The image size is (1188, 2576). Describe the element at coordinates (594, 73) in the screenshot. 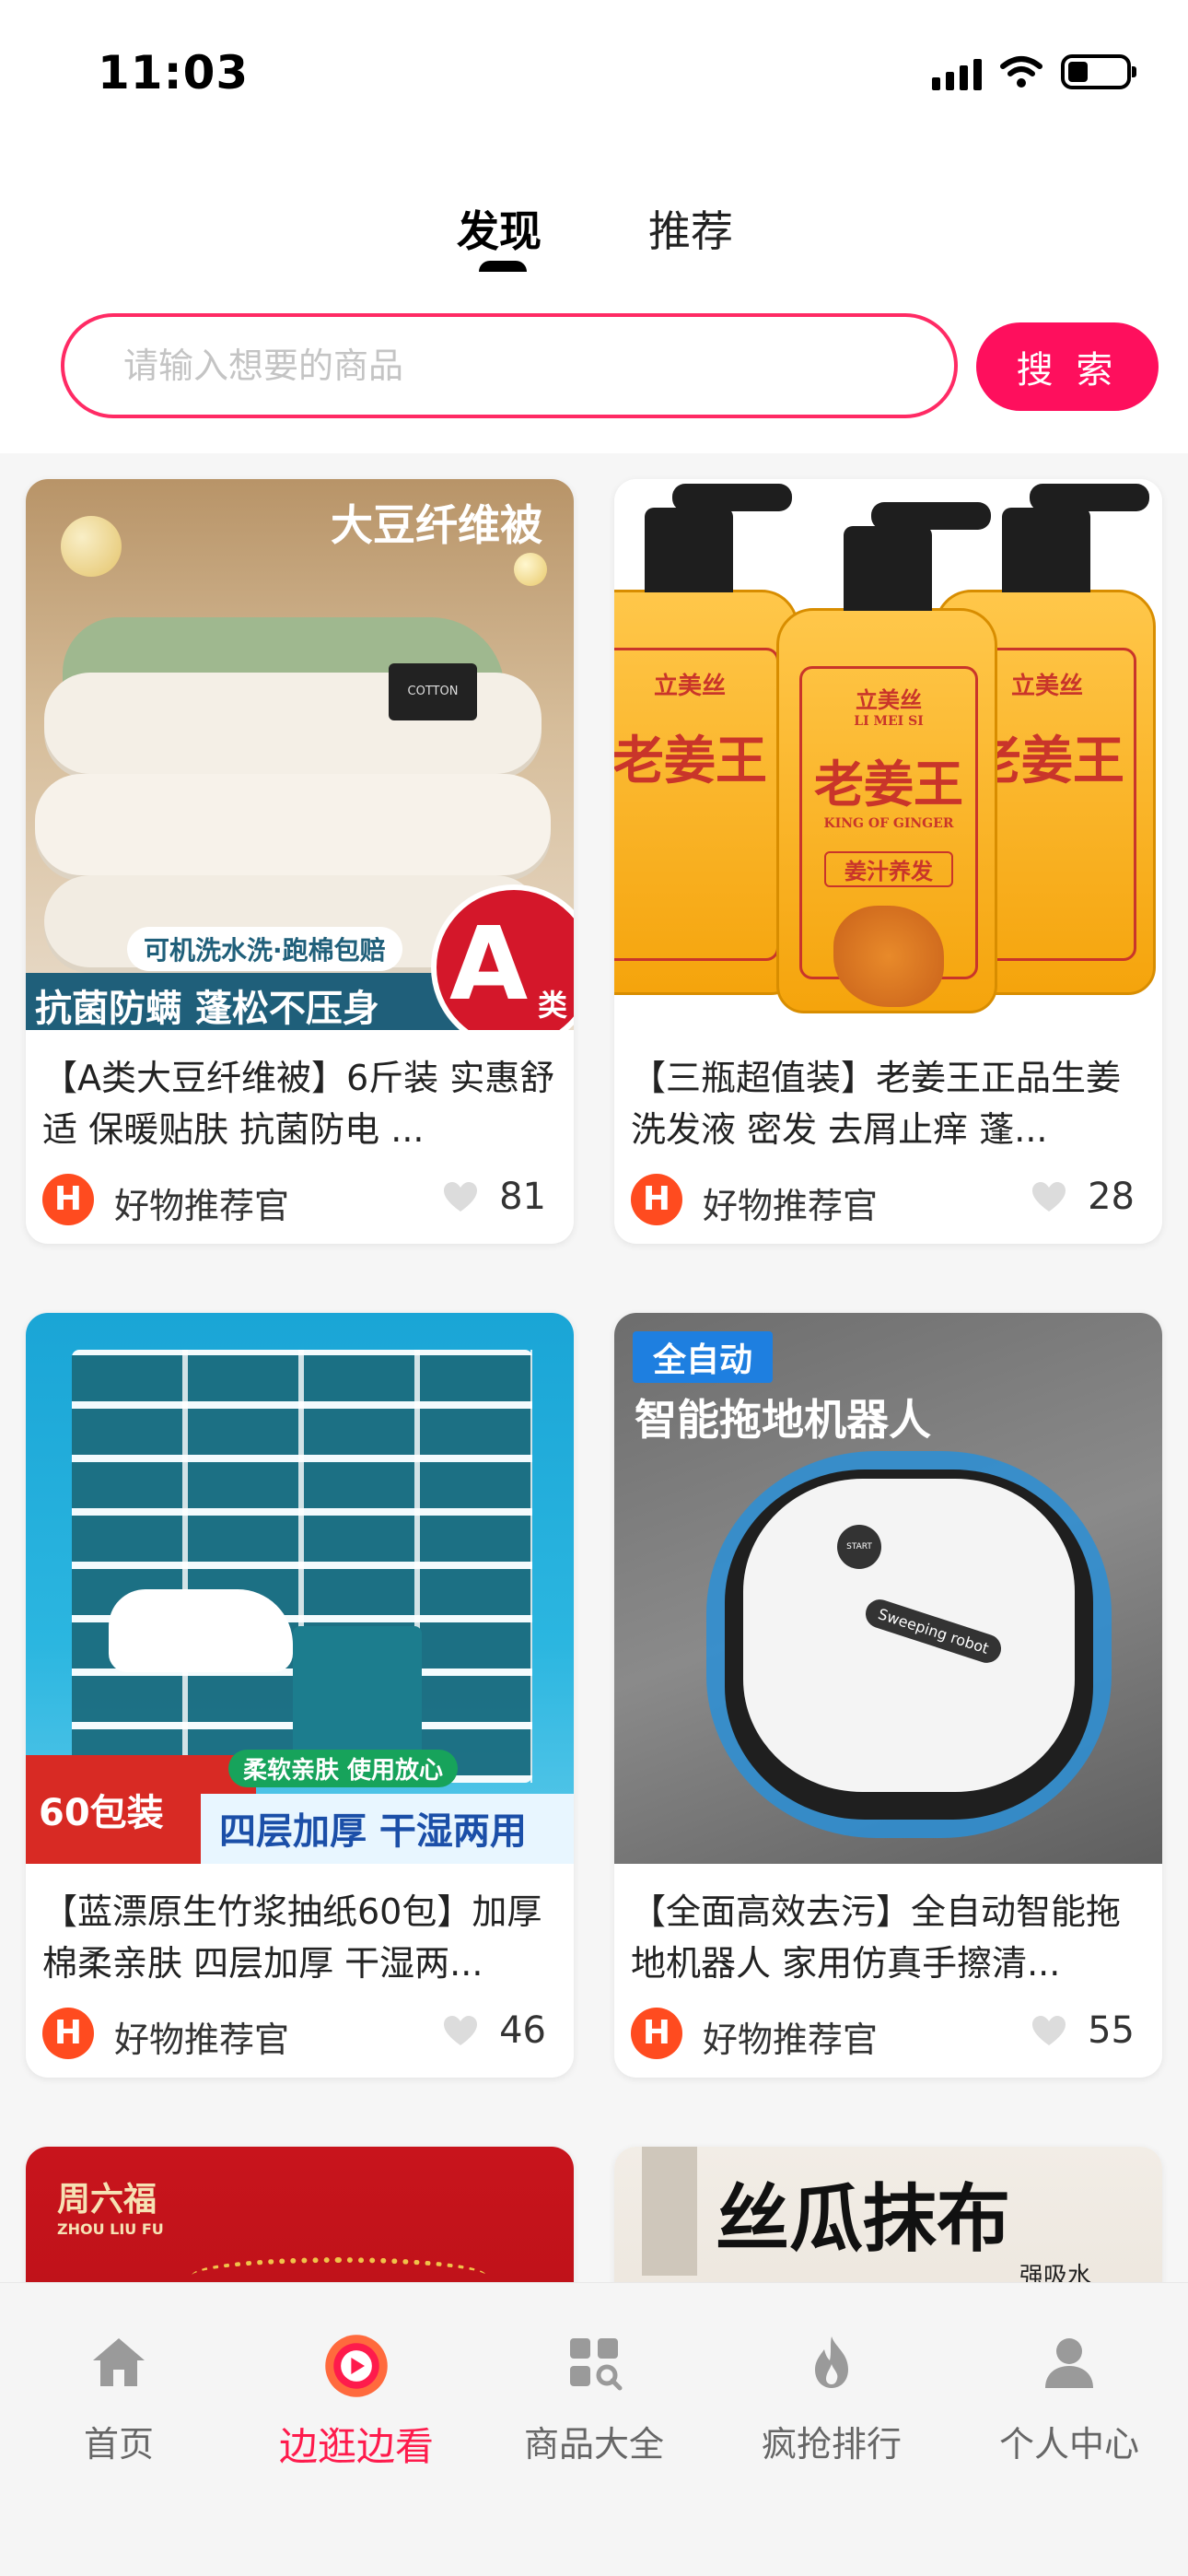

I see `status-bar: 11:03` at that location.